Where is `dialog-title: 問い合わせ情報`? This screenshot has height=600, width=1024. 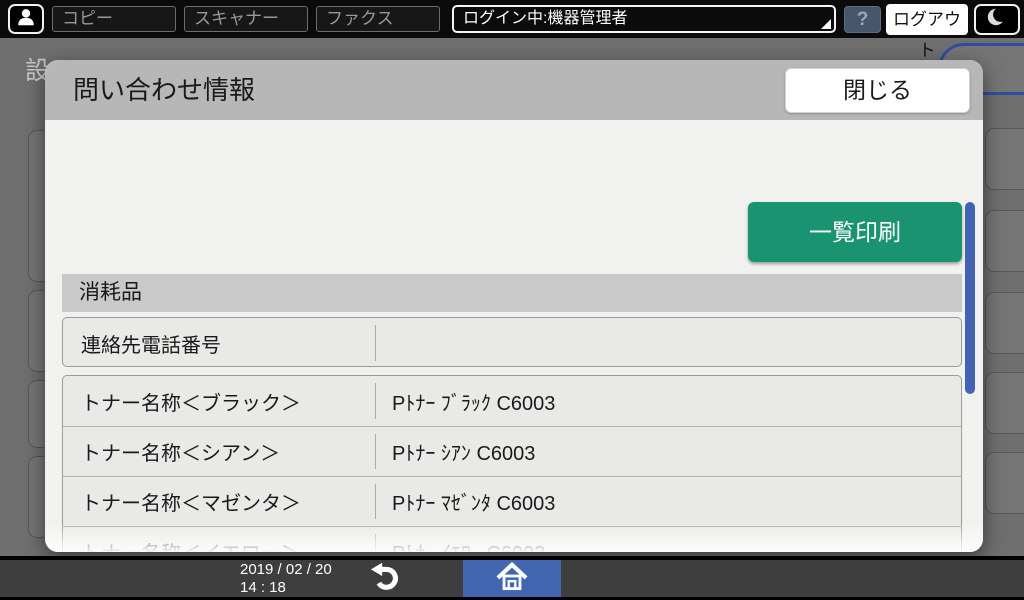
dialog-title: 問い合わせ情報 is located at coordinates (164, 90).